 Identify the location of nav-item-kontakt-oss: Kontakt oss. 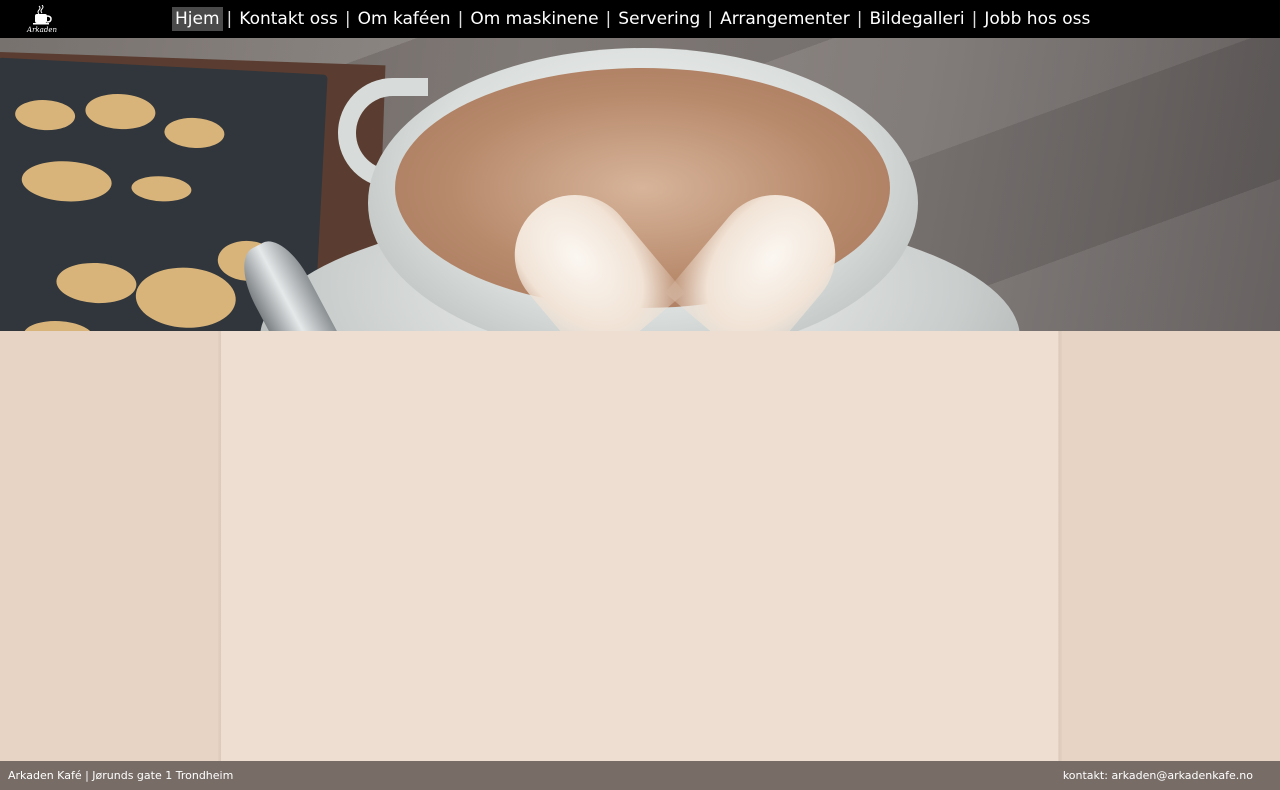
(288, 19).